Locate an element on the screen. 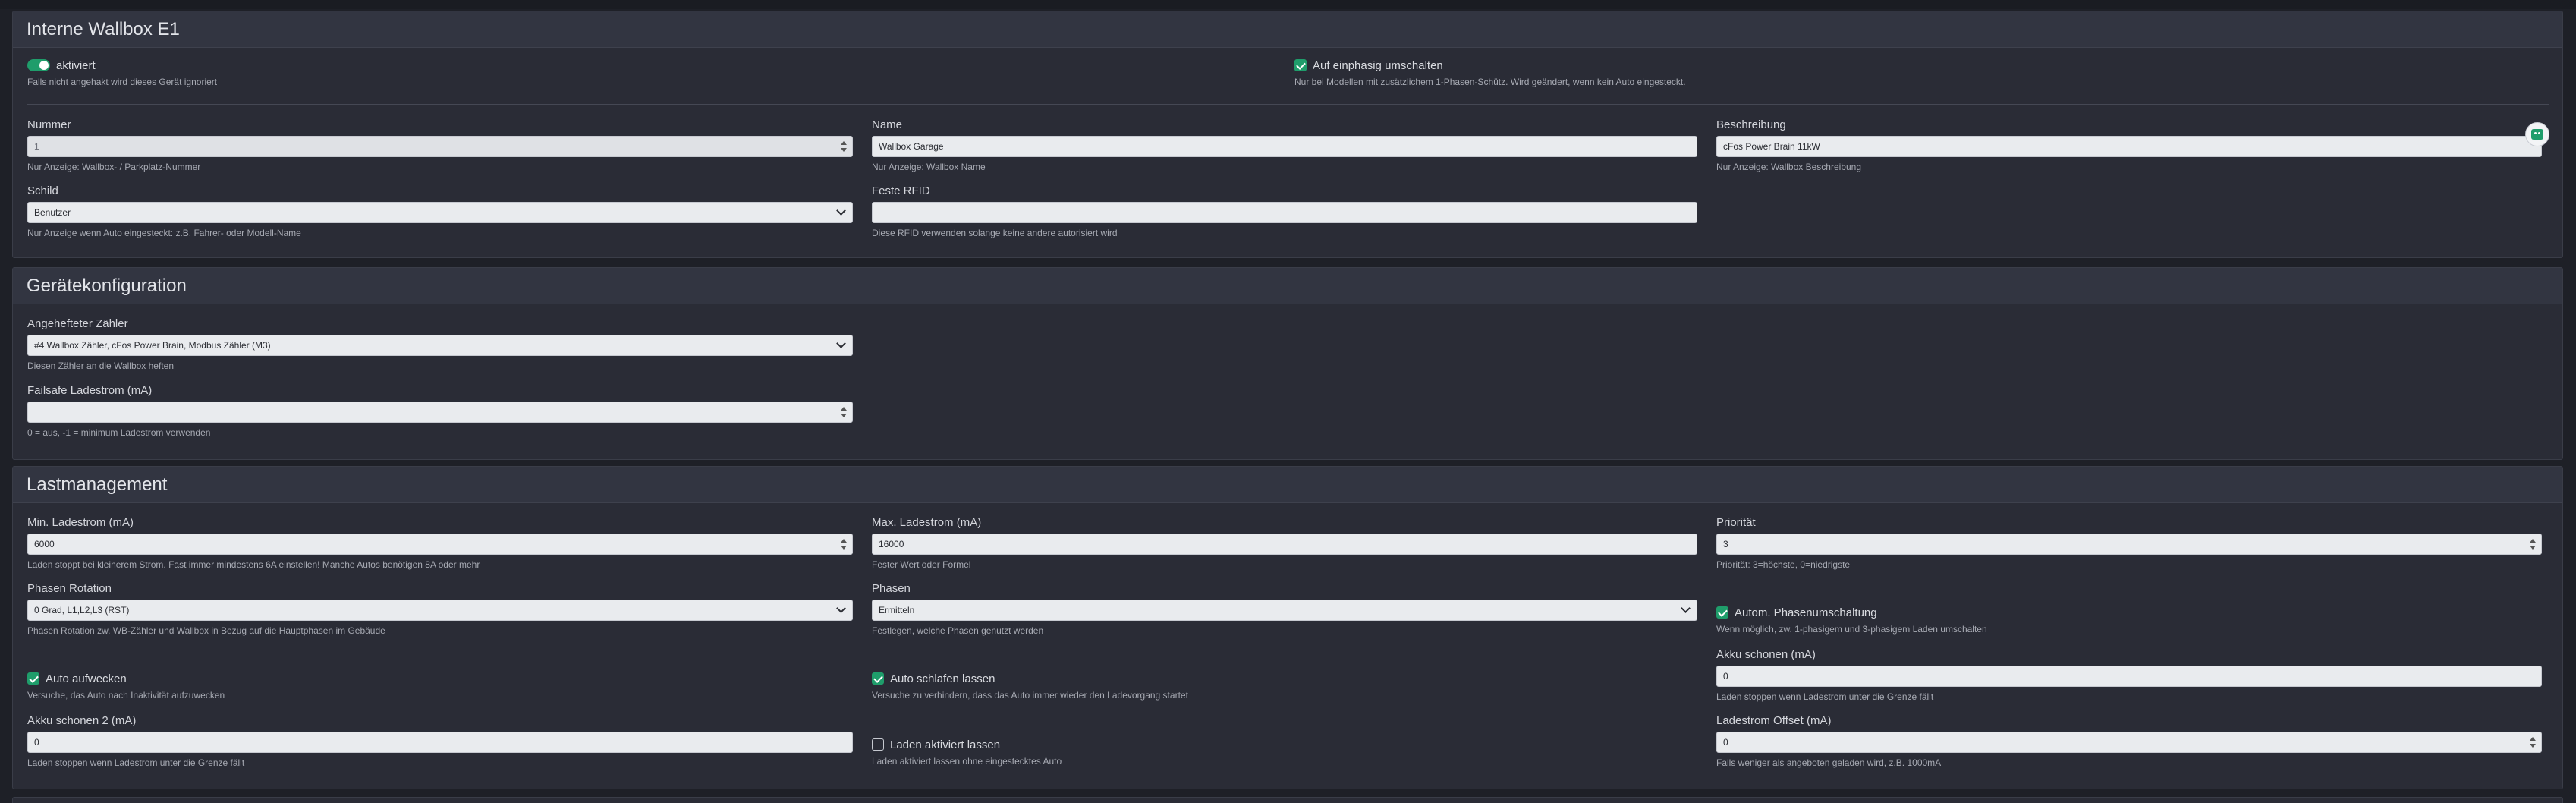  autom-phasen-checkbox is located at coordinates (1722, 612).